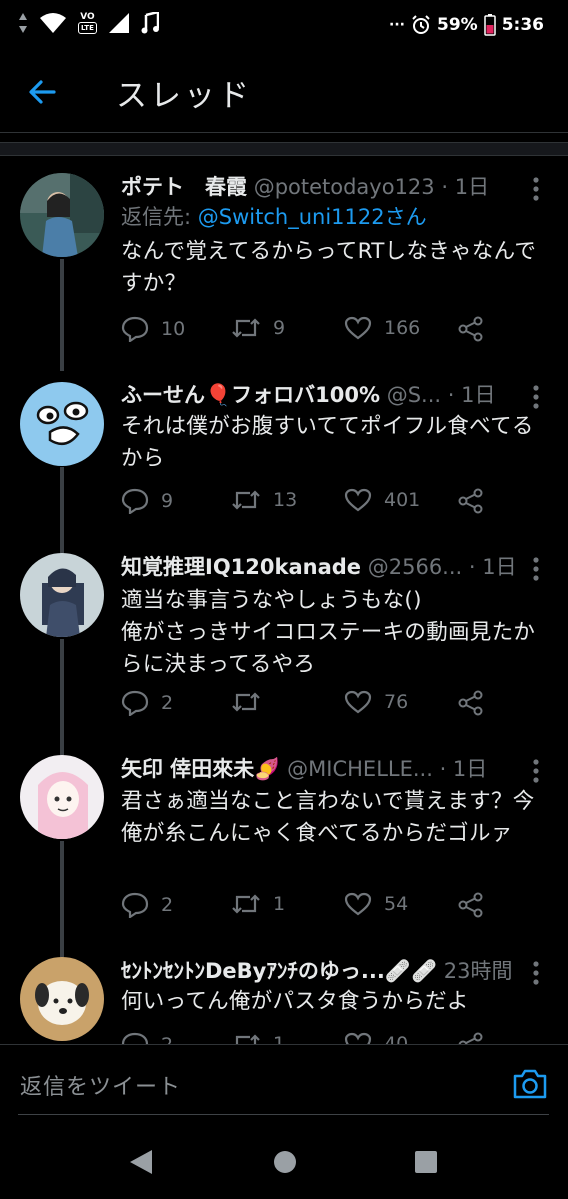  Describe the element at coordinates (250, 395) in the screenshot. I see `display-name: ふーせん🎈フォロバ100%` at that location.